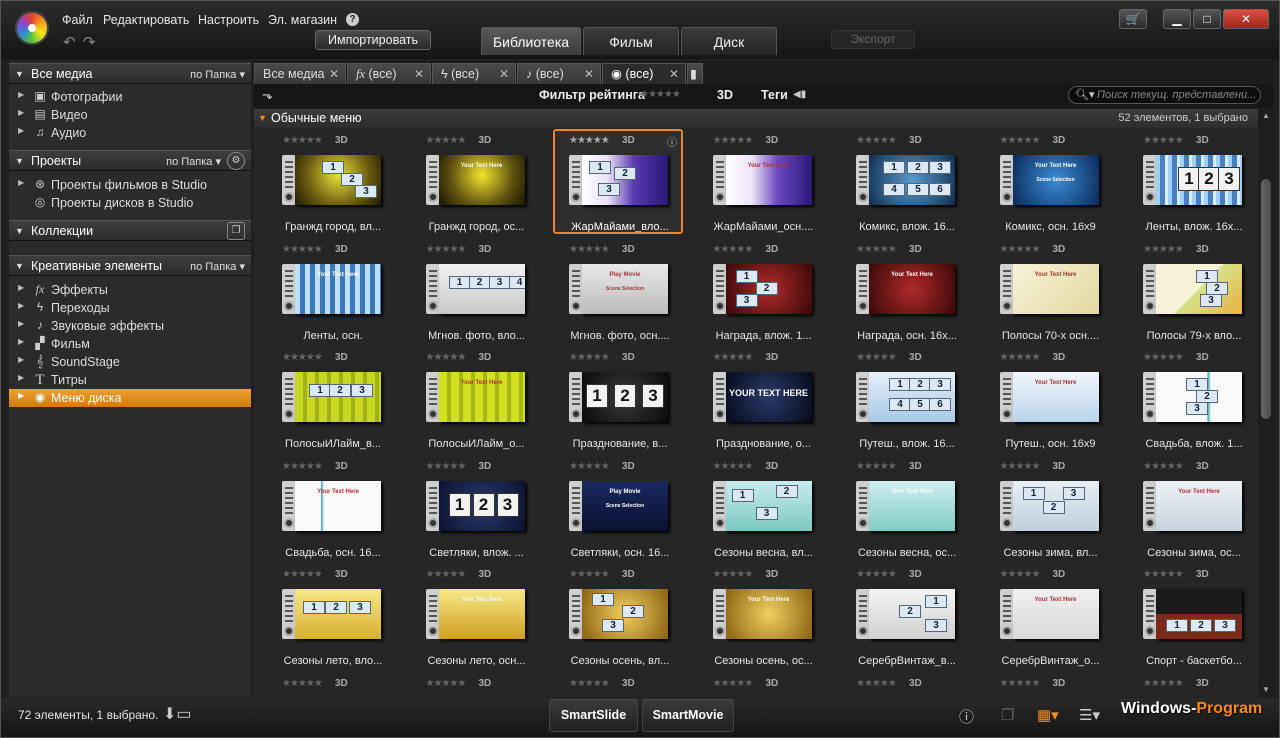 The width and height of the screenshot is (1280, 738). Describe the element at coordinates (1246, 19) in the screenshot. I see `close-button: ✕` at that location.